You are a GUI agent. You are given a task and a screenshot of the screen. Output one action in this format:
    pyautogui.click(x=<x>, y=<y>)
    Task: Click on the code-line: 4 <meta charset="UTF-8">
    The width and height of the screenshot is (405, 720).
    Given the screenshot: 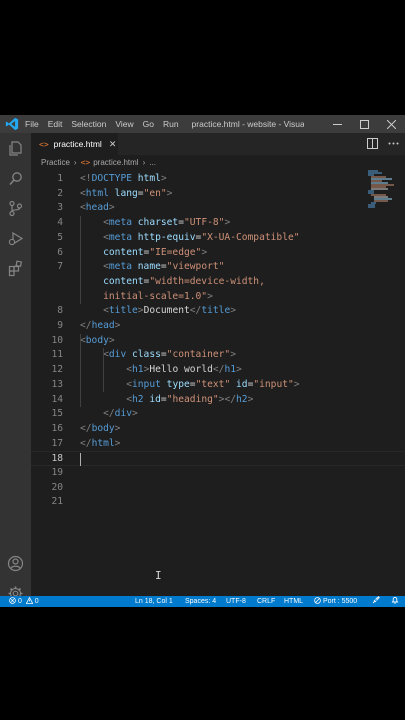 What is the action you would take?
    pyautogui.click(x=218, y=223)
    